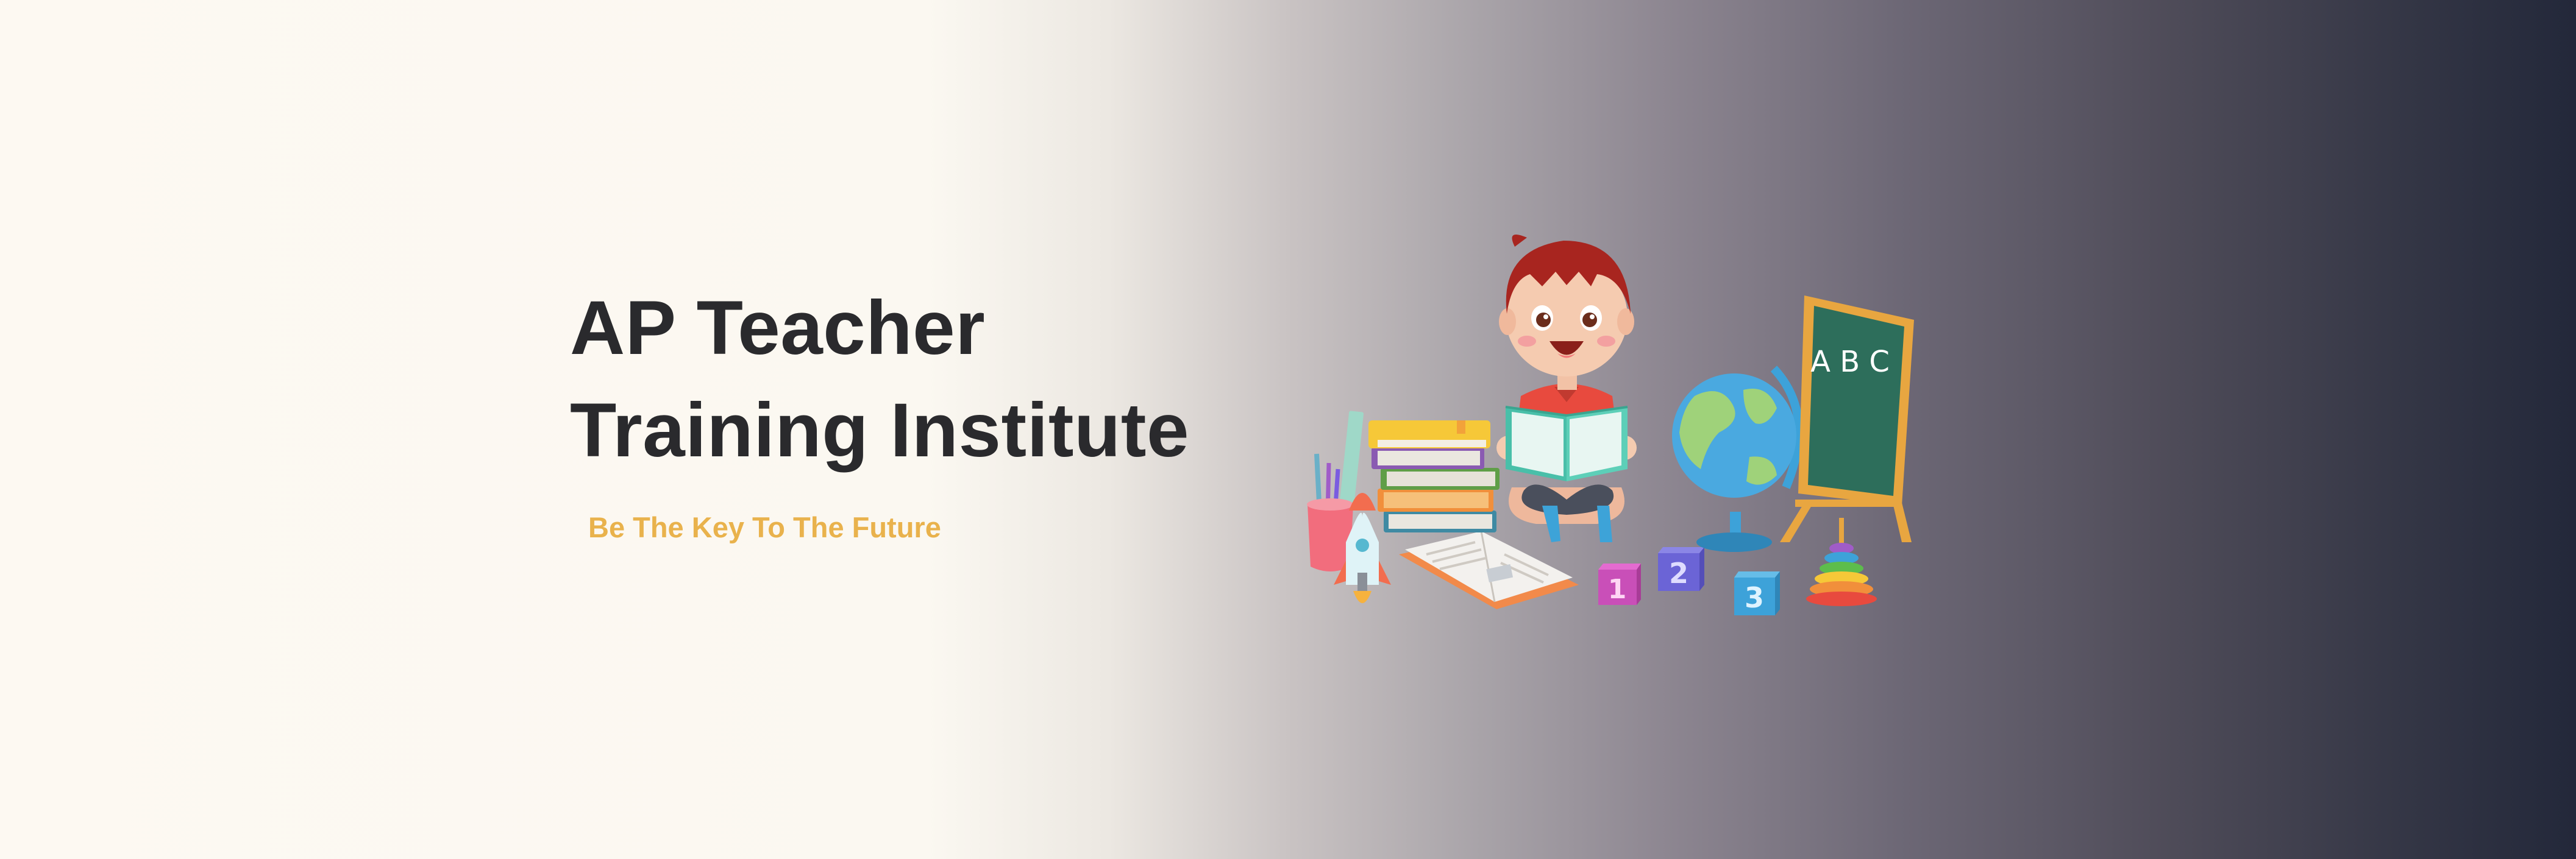 This screenshot has height=859, width=2576. Describe the element at coordinates (1617, 589) in the screenshot. I see `svg-text: 1` at that location.